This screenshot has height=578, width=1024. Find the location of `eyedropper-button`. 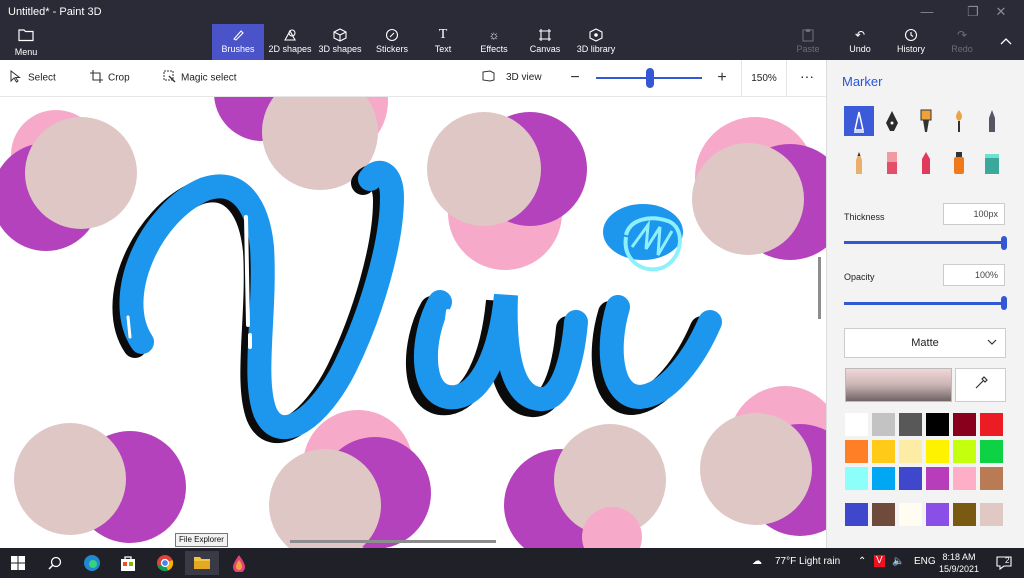

eyedropper-button is located at coordinates (980, 385).